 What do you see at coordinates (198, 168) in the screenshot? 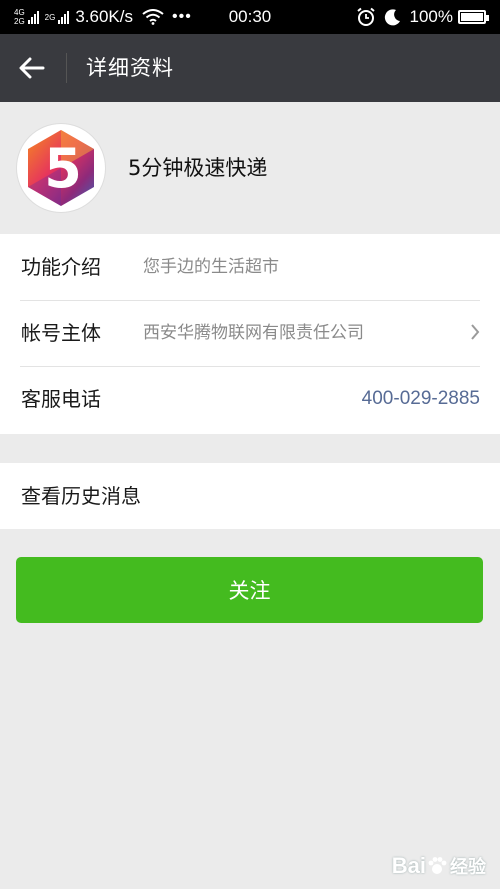
I see `account-name: 5分钟极速快递` at bounding box center [198, 168].